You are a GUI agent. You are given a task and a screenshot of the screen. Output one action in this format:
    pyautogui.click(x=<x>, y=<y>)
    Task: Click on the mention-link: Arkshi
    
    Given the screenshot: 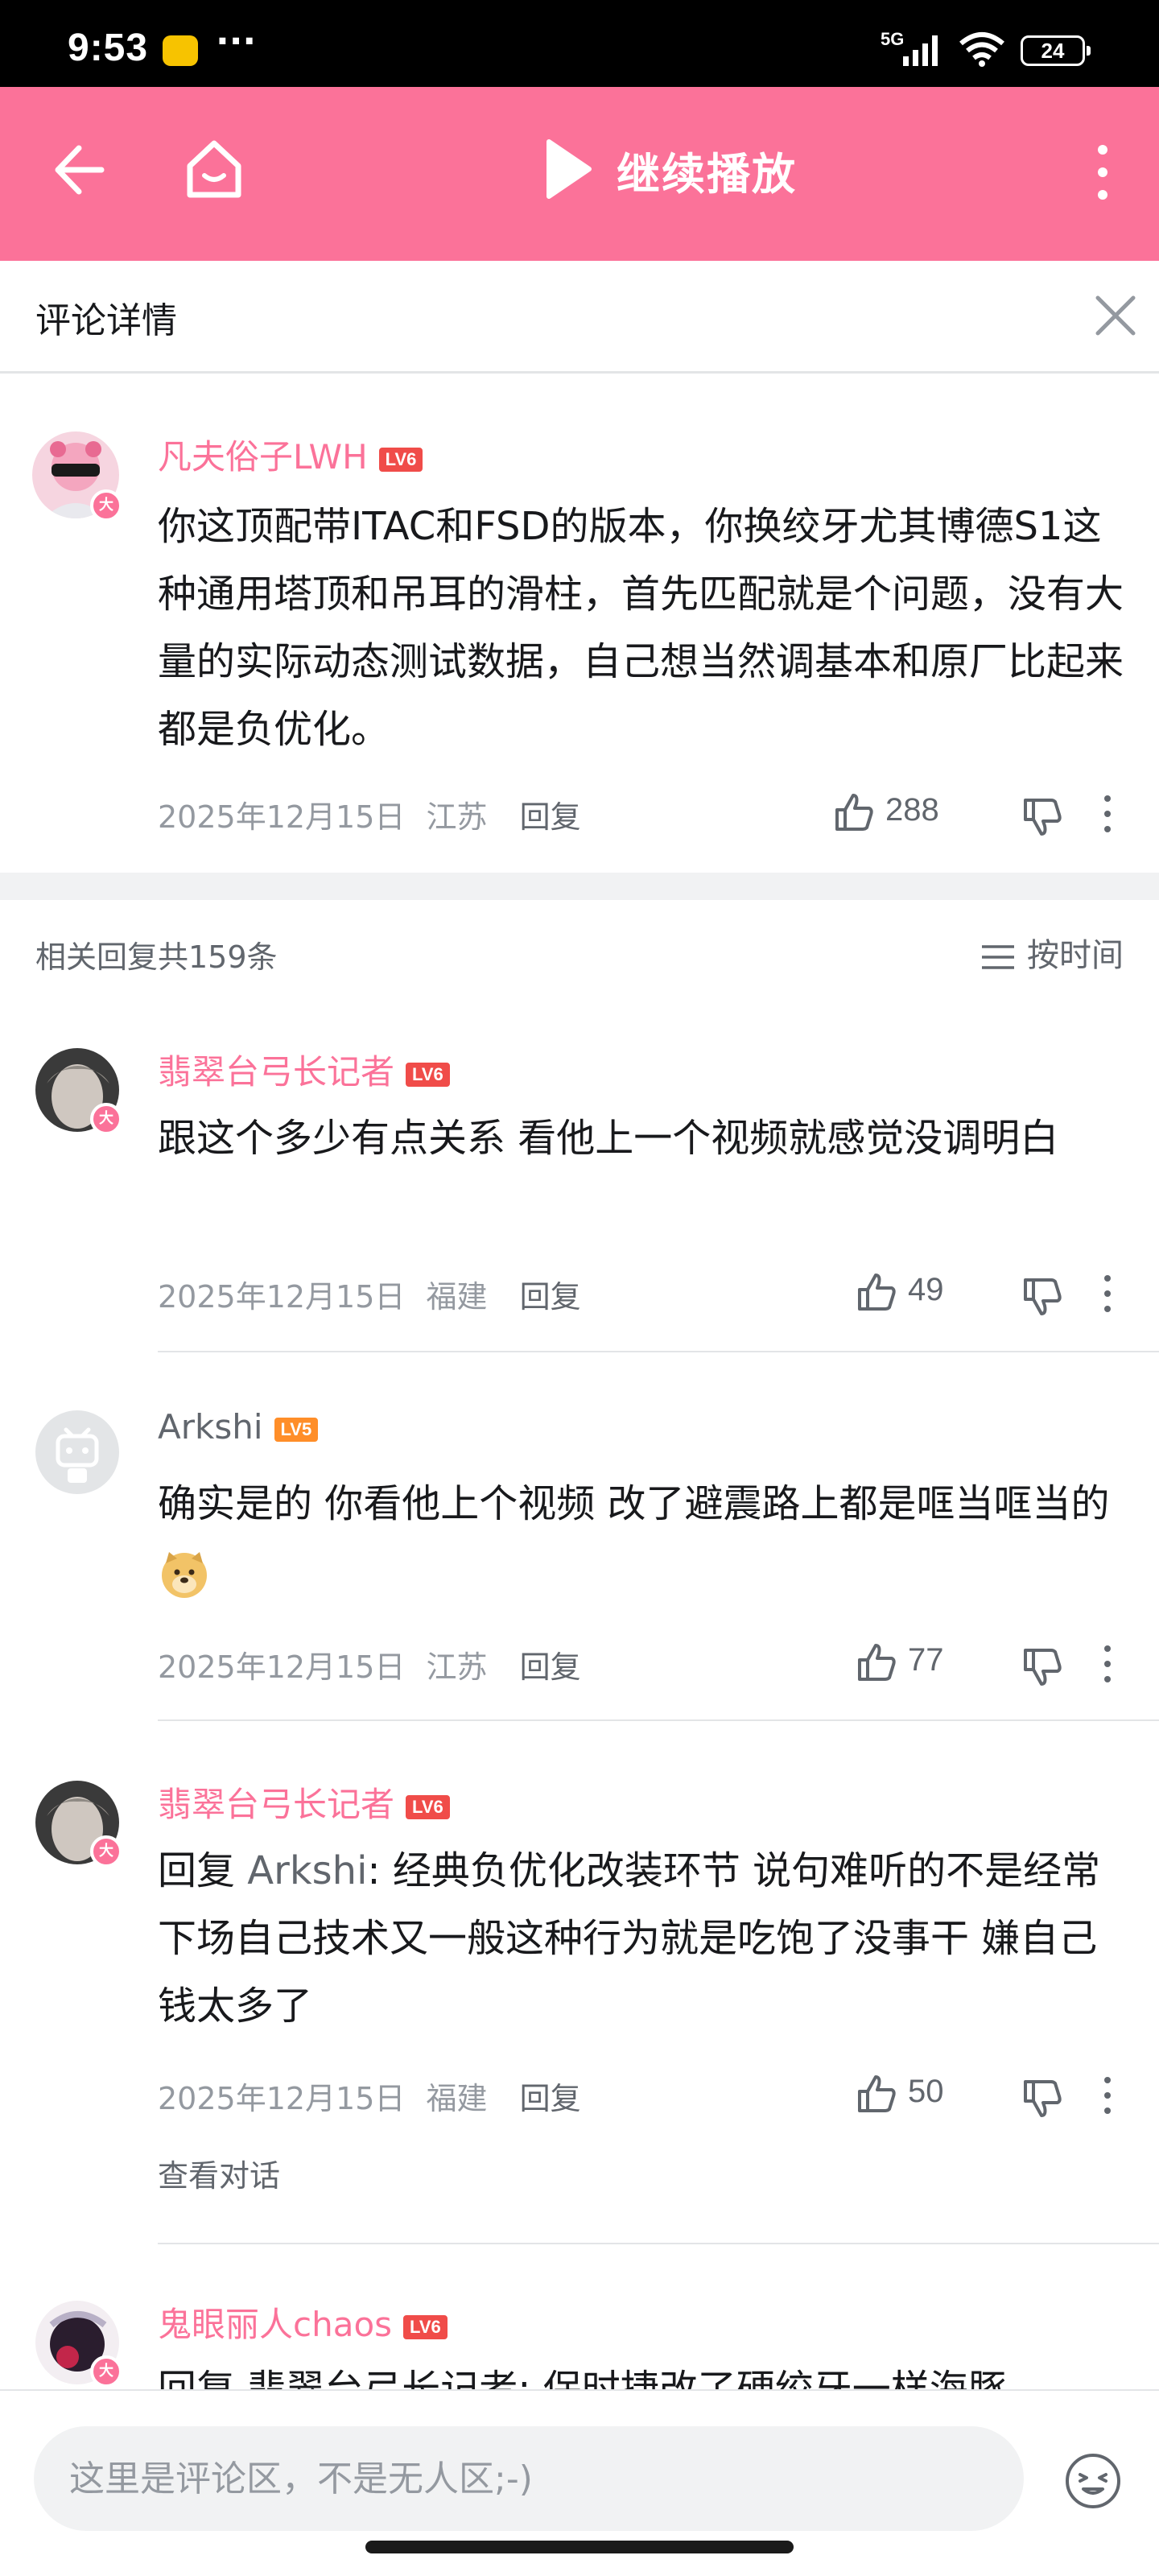 What is the action you would take?
    pyautogui.click(x=307, y=1870)
    